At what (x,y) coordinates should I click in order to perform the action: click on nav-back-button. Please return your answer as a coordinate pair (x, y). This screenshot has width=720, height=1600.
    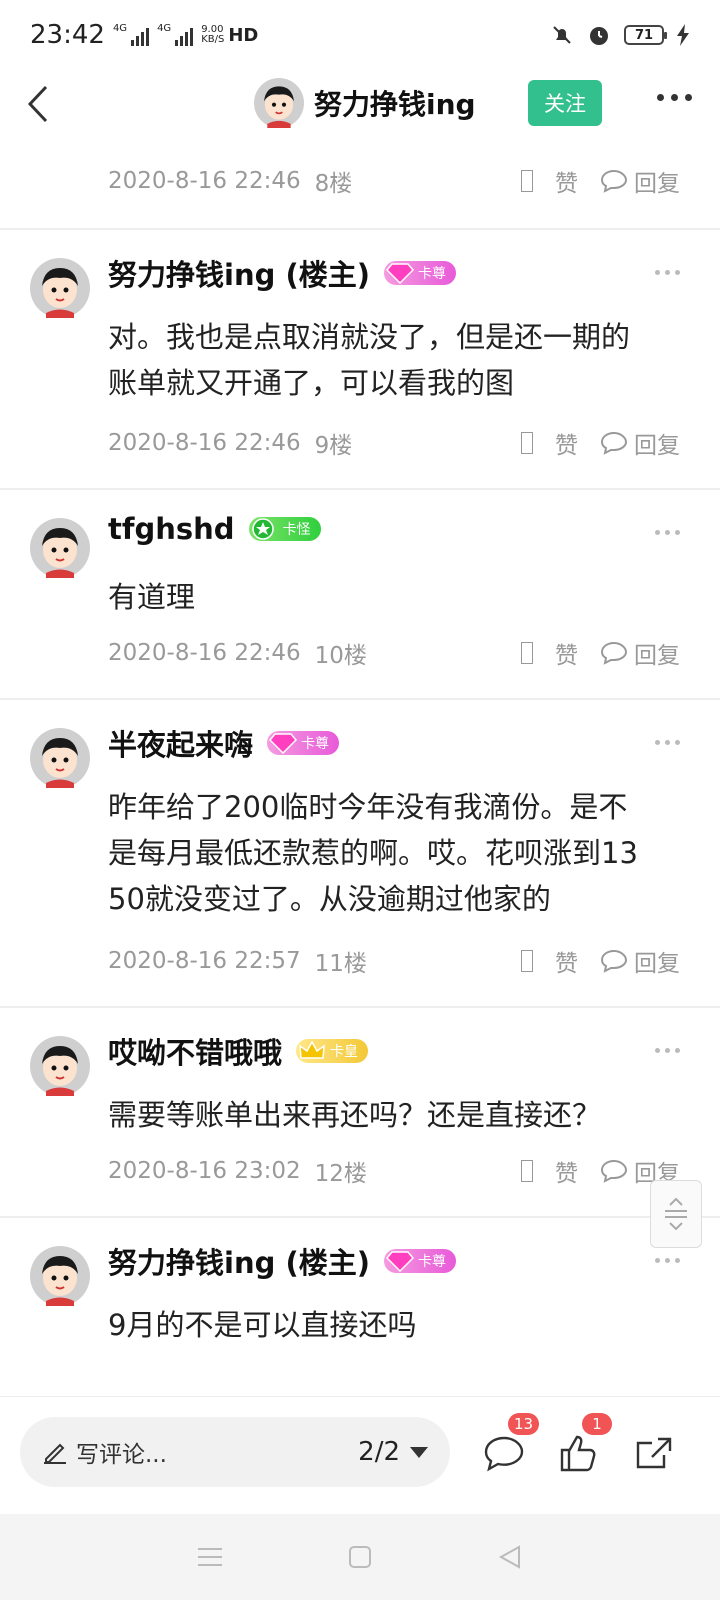
    Looking at the image, I should click on (510, 1557).